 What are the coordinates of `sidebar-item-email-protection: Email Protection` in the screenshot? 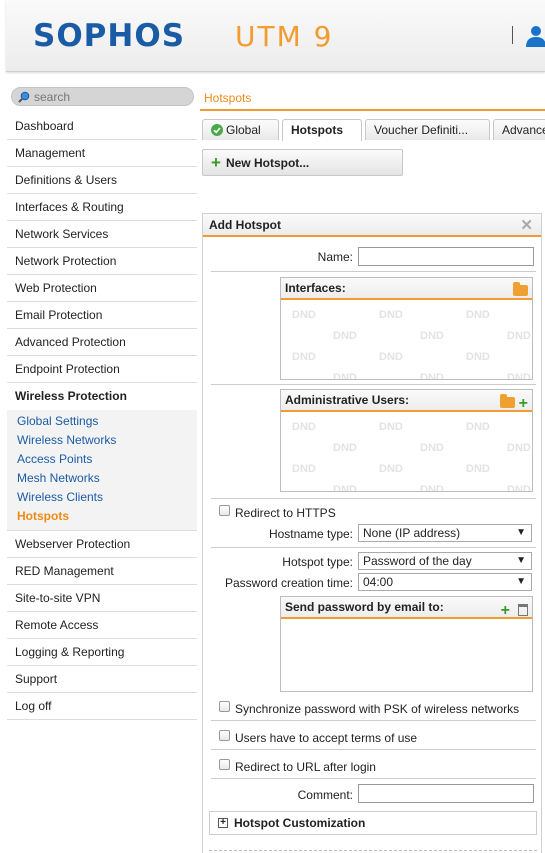 It's located at (102, 315).